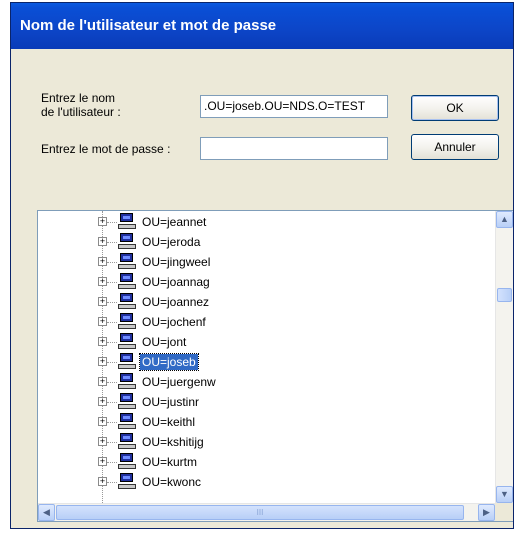 This screenshot has width=524, height=539. What do you see at coordinates (294, 148) in the screenshot?
I see `password-field` at bounding box center [294, 148].